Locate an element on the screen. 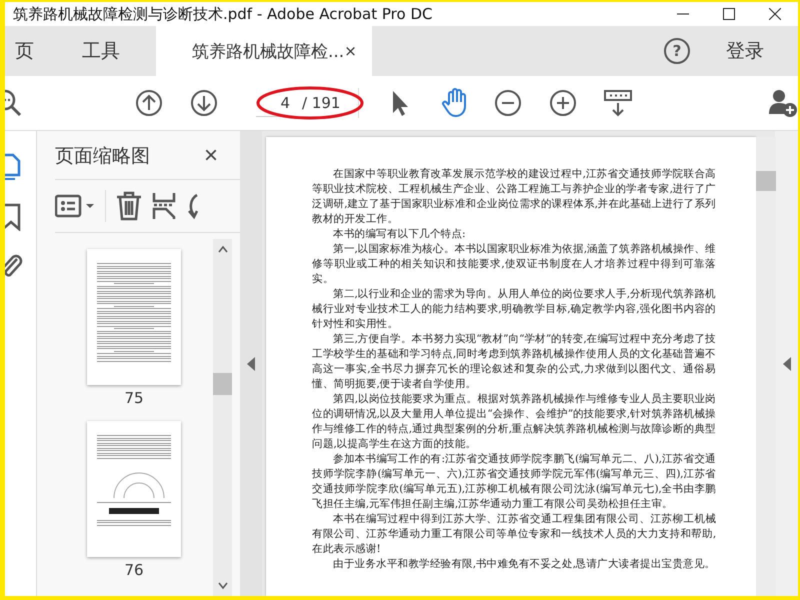 The image size is (800, 600). extract-pages-icon is located at coordinates (164, 206).